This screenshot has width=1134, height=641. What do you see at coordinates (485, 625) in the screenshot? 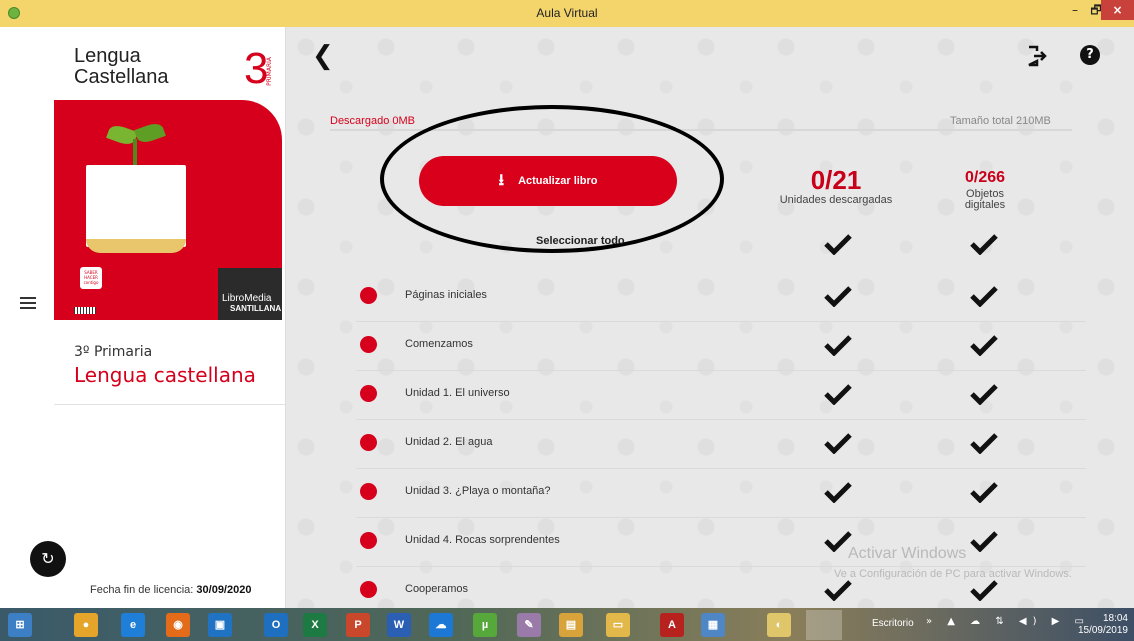
I see `taskbar-utorrent-icon: µ` at bounding box center [485, 625].